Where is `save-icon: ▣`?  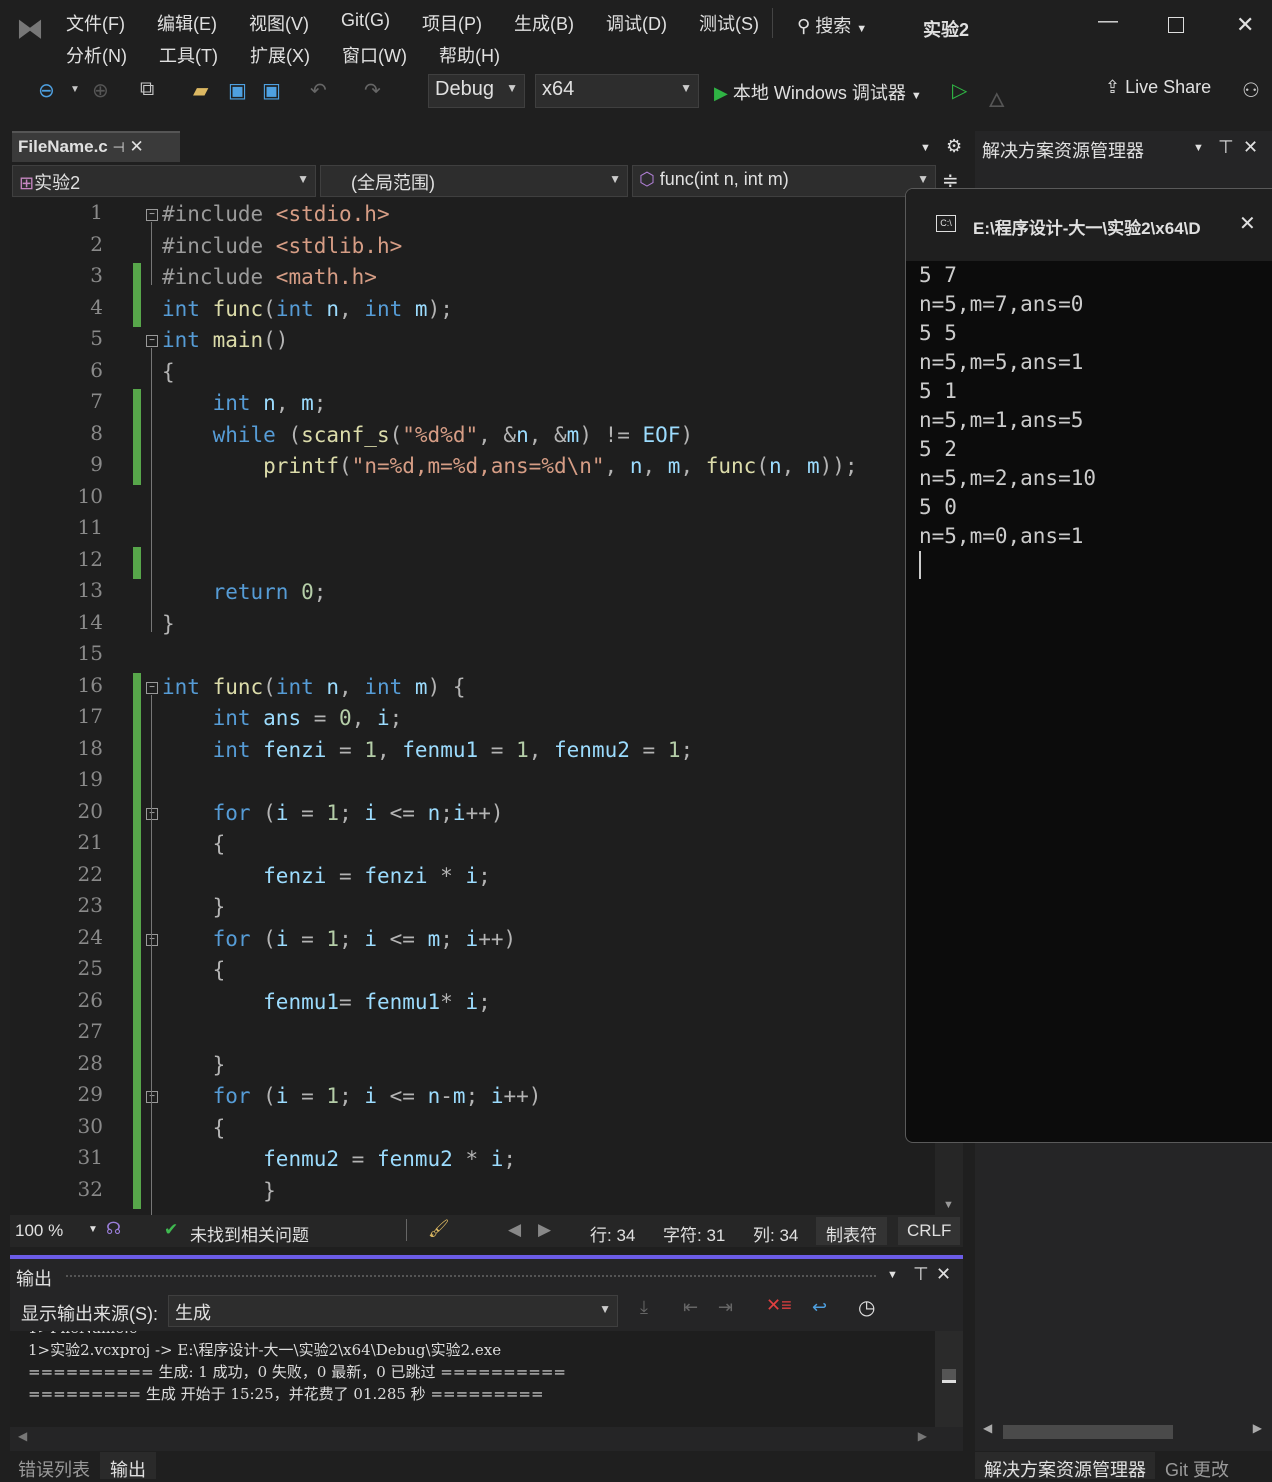 save-icon: ▣ is located at coordinates (237, 90).